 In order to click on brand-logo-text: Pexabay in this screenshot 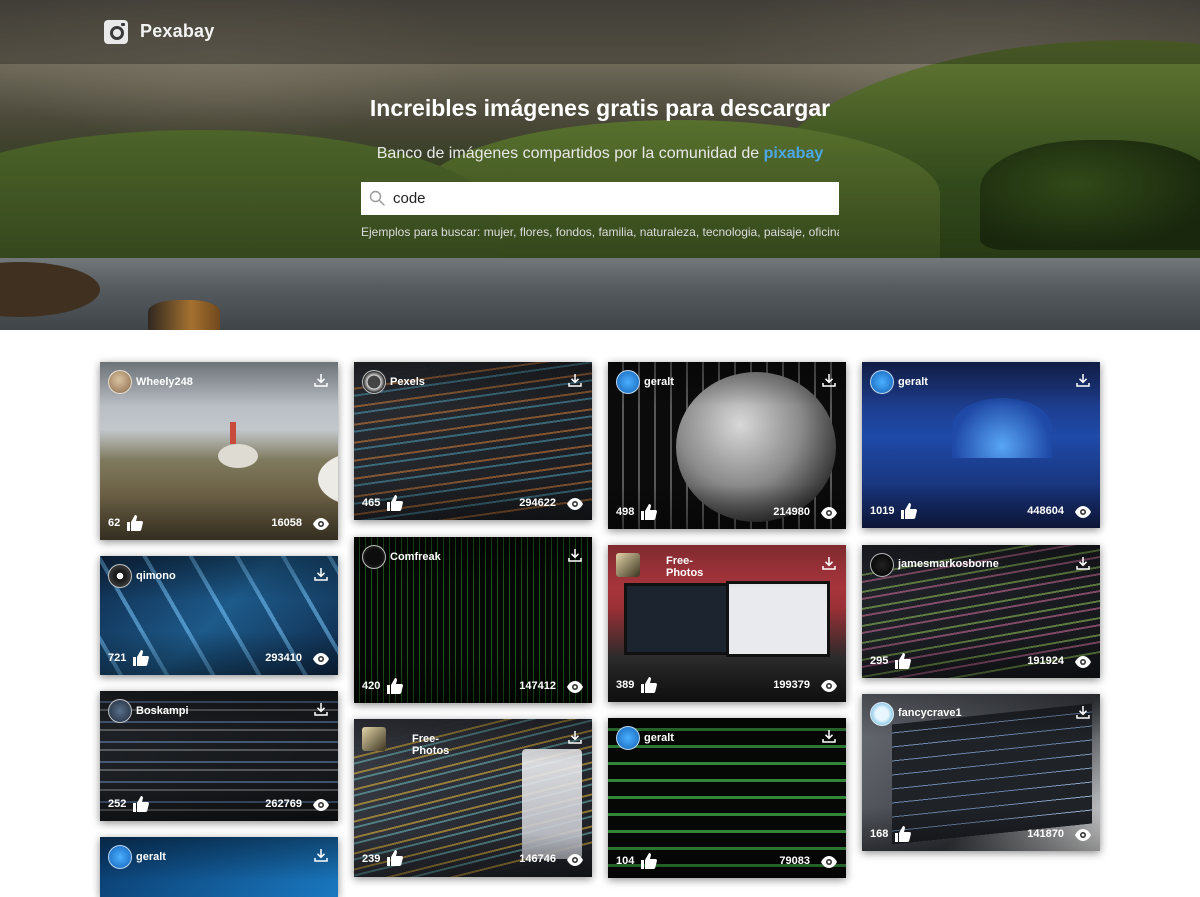, I will do `click(177, 31)`.